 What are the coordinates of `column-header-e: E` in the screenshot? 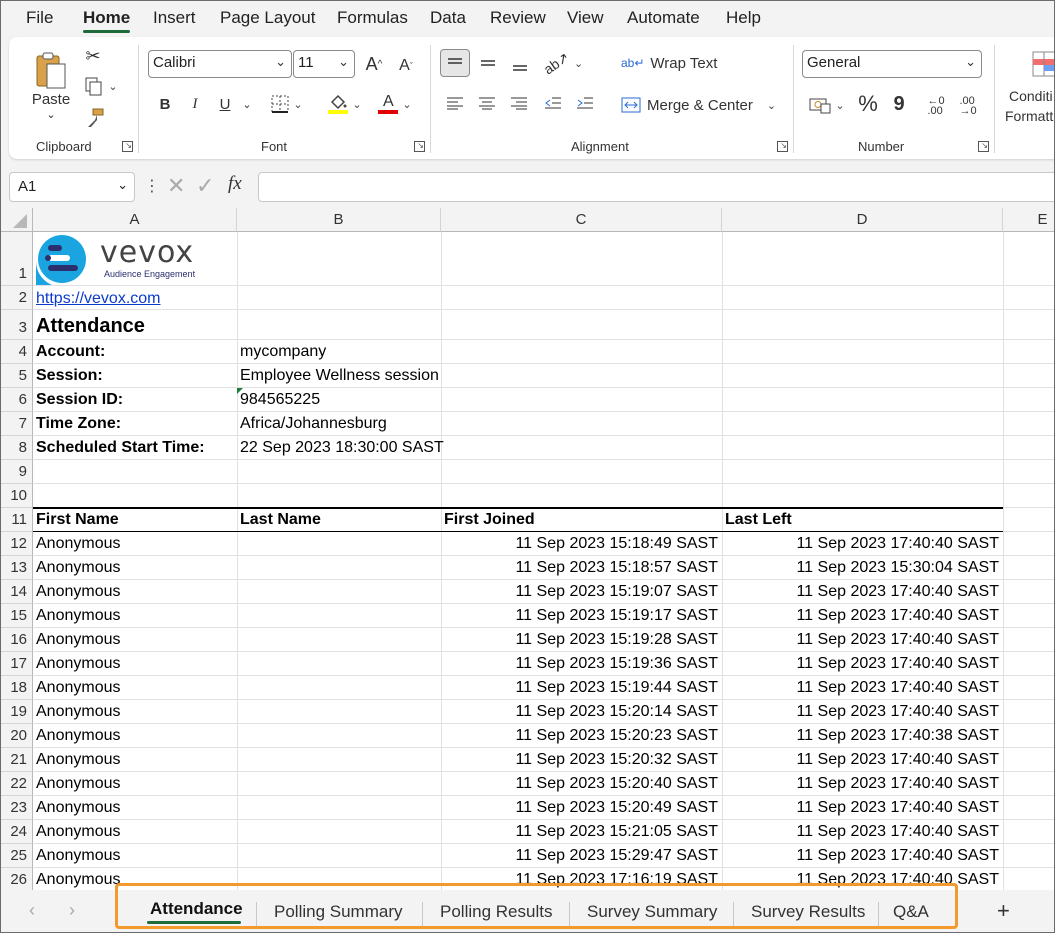 It's located at (1028, 220).